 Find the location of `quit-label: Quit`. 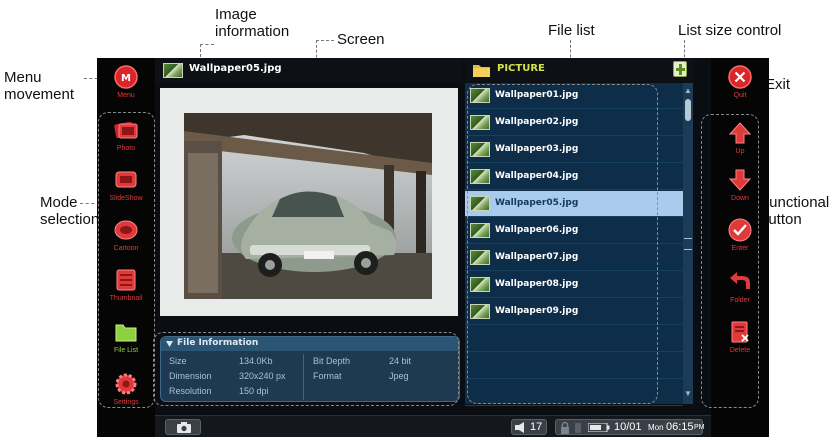

quit-label: Quit is located at coordinates (740, 95).